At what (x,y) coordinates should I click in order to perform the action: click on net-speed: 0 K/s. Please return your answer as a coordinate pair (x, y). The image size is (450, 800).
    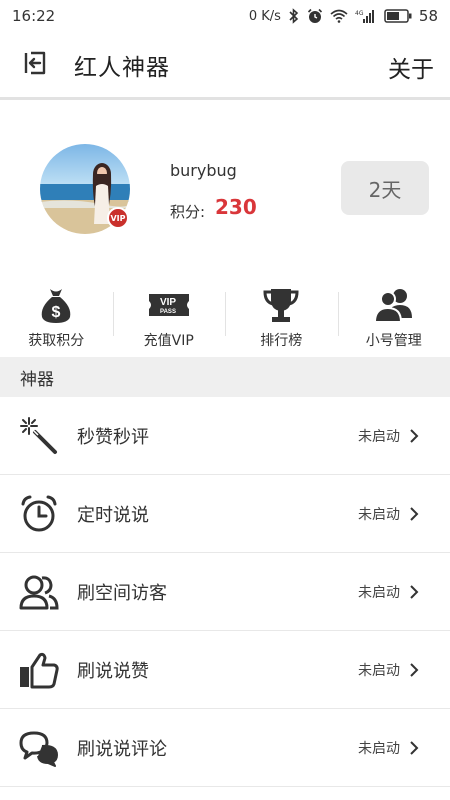
    Looking at the image, I should click on (264, 16).